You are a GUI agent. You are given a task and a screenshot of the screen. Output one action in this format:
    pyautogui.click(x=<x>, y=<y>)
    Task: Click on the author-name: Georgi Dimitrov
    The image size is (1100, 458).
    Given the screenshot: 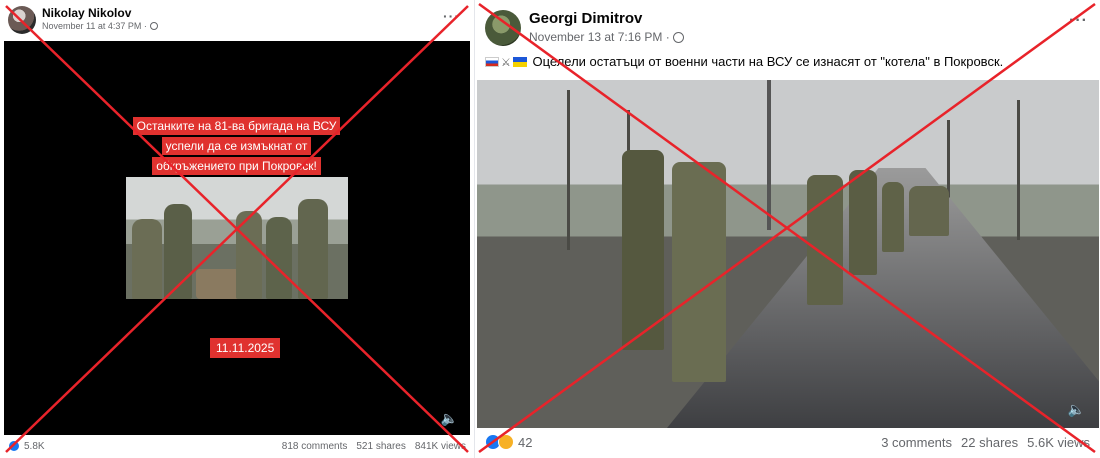 What is the action you would take?
    pyautogui.click(x=606, y=18)
    